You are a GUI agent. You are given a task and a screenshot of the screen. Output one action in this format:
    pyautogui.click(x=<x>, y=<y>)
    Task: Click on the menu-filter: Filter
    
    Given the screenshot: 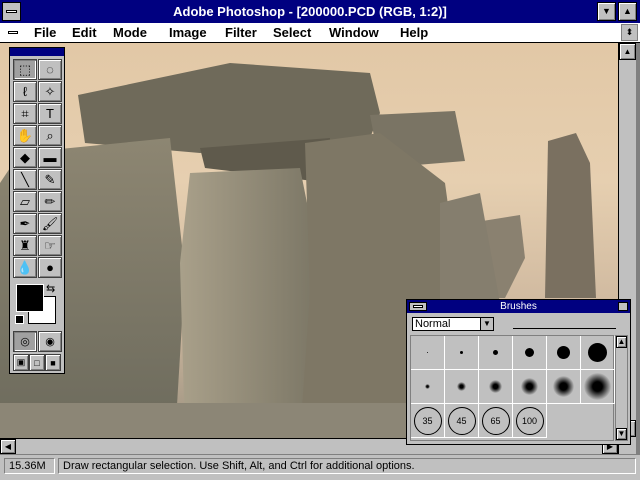 What is the action you would take?
    pyautogui.click(x=241, y=33)
    